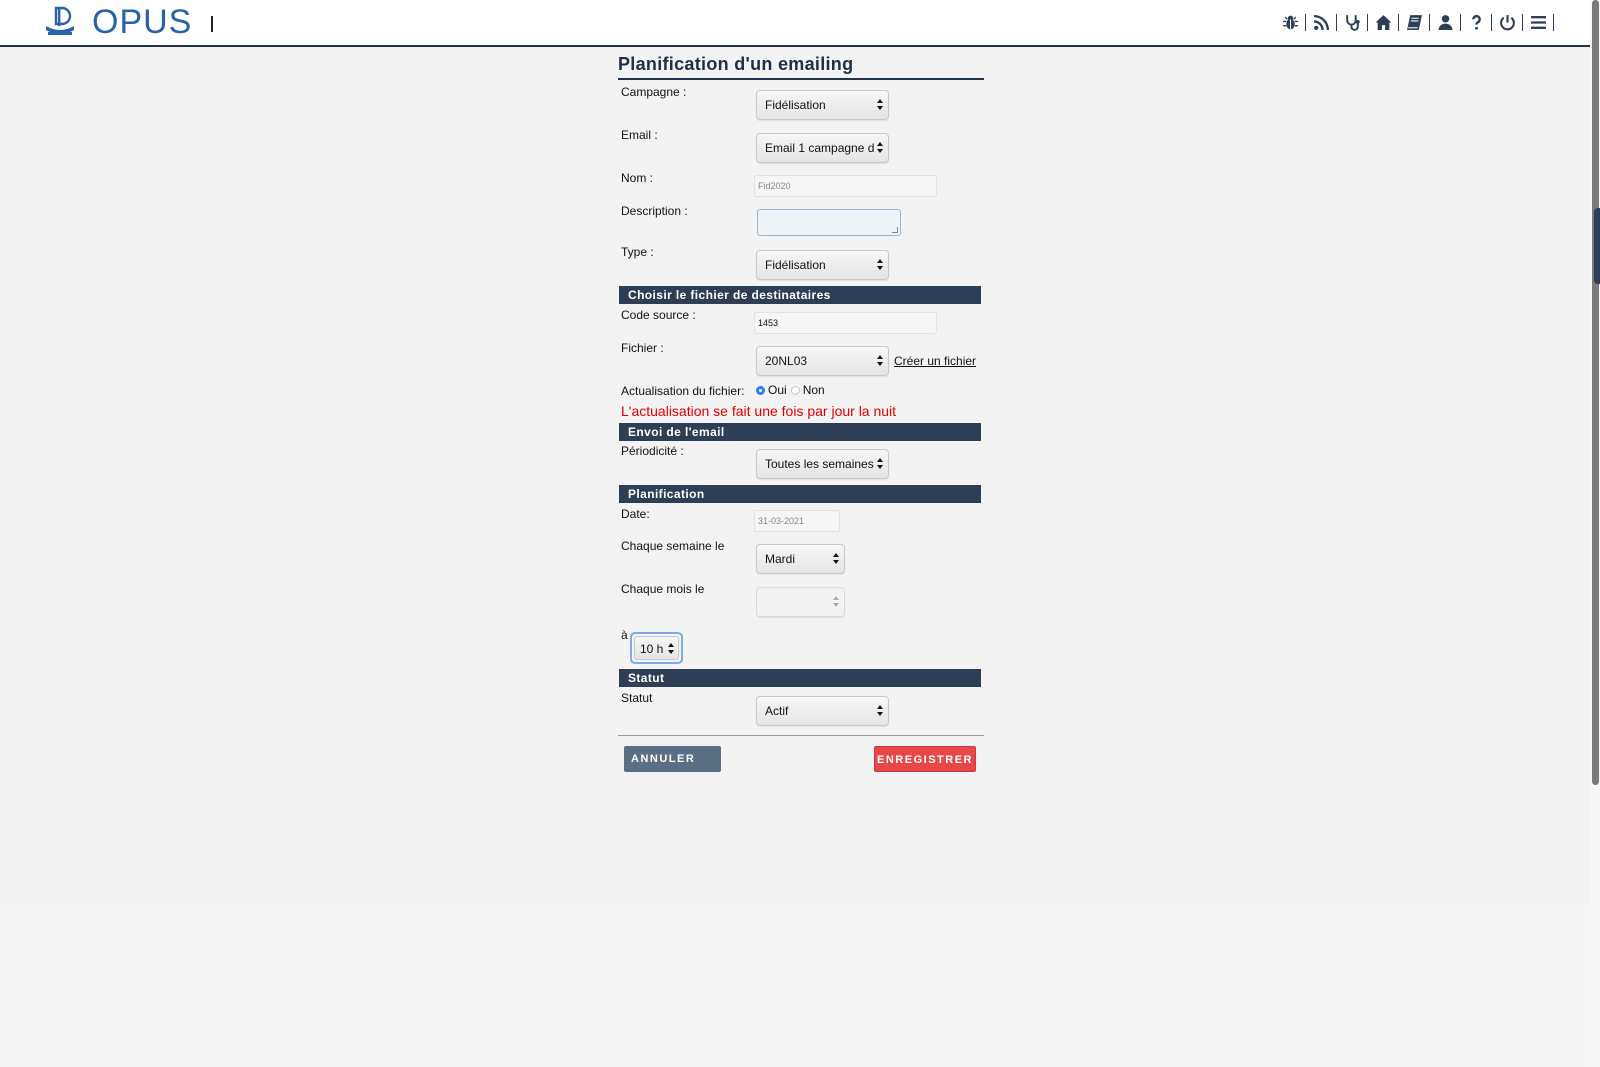 Image resolution: width=1600 pixels, height=1067 pixels. Describe the element at coordinates (212, 24) in the screenshot. I see `brand-divider` at that location.